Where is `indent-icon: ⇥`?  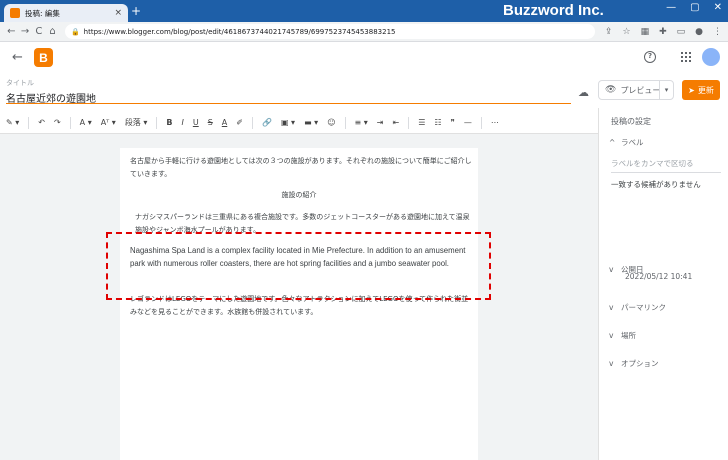 indent-icon: ⇥ is located at coordinates (380, 122).